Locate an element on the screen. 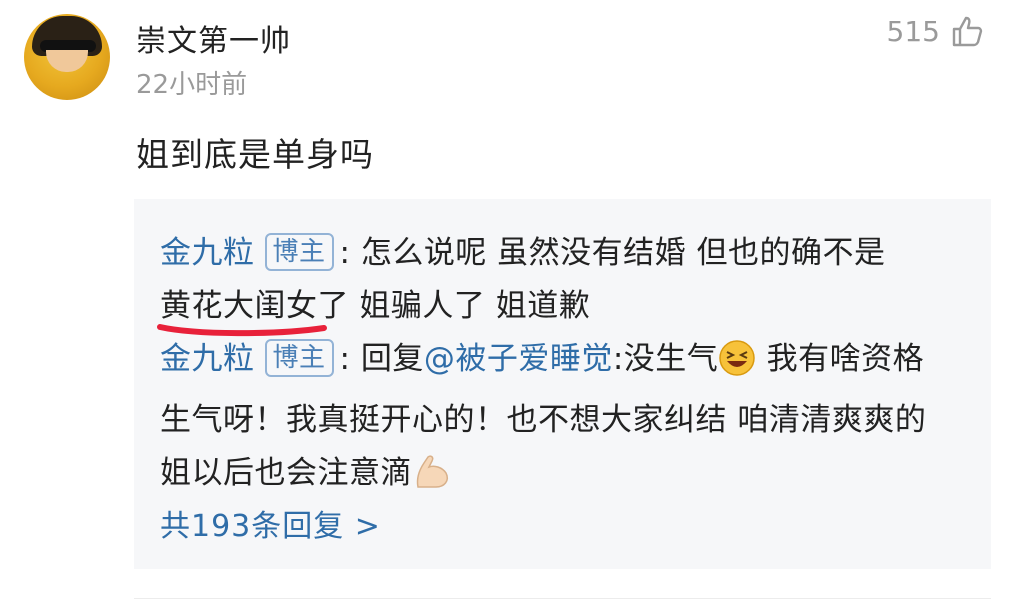  view-more-replies-link: 共193条回复 > is located at coordinates (270, 523).